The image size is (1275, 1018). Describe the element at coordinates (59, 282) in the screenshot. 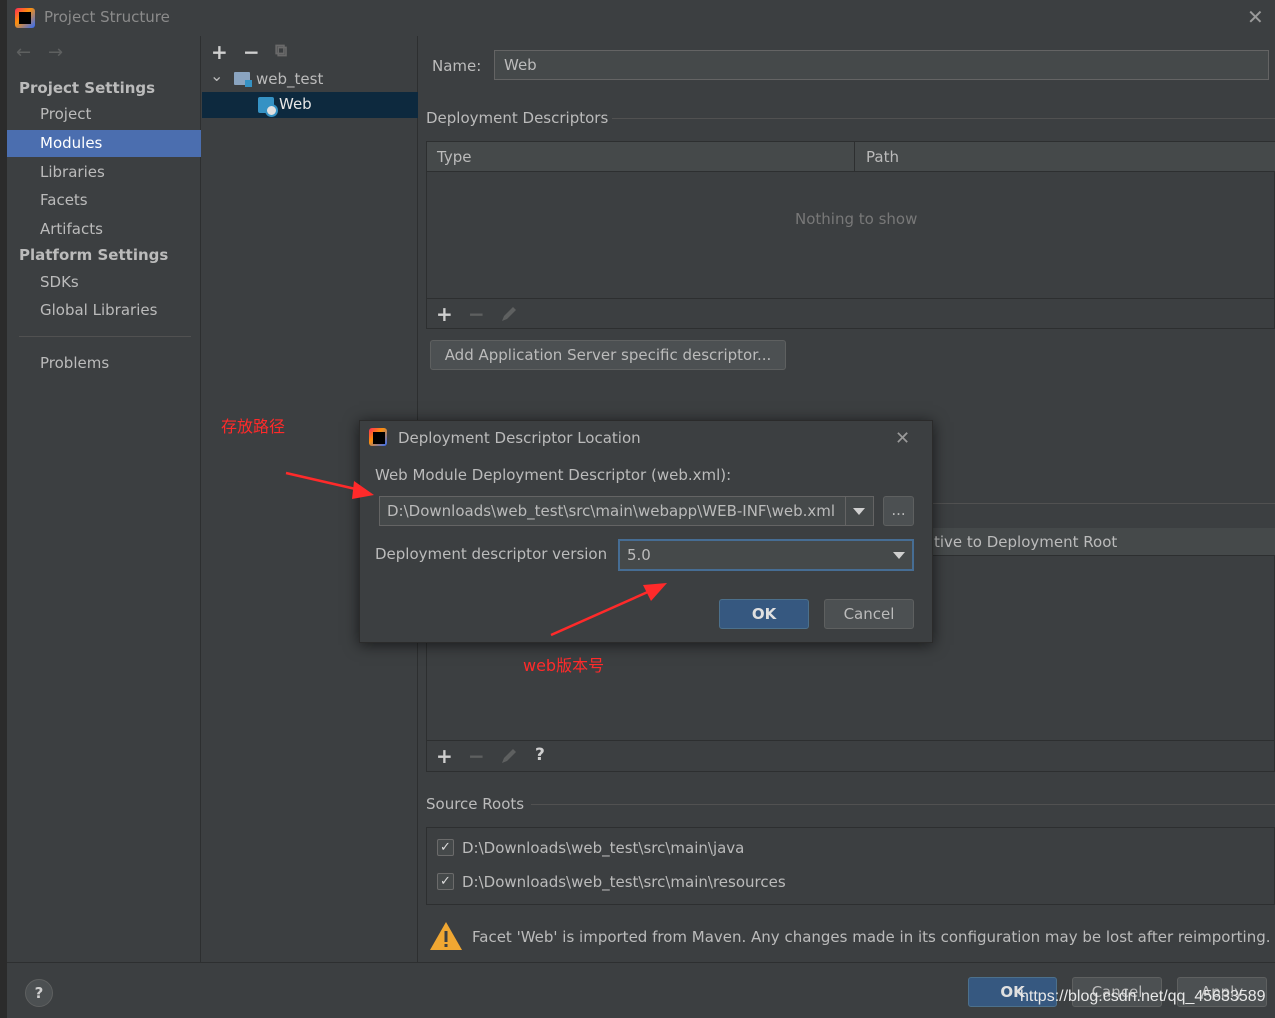

I see `sidebar-item-sdks: SDKs` at that location.